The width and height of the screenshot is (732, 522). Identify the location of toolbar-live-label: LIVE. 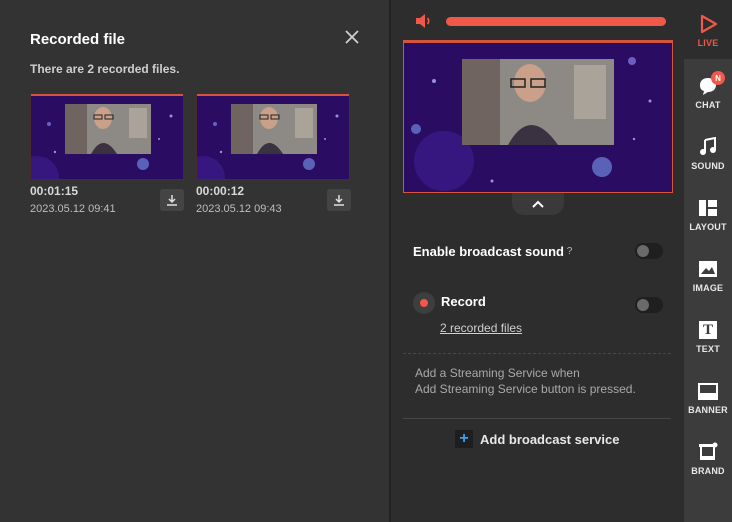
(708, 43).